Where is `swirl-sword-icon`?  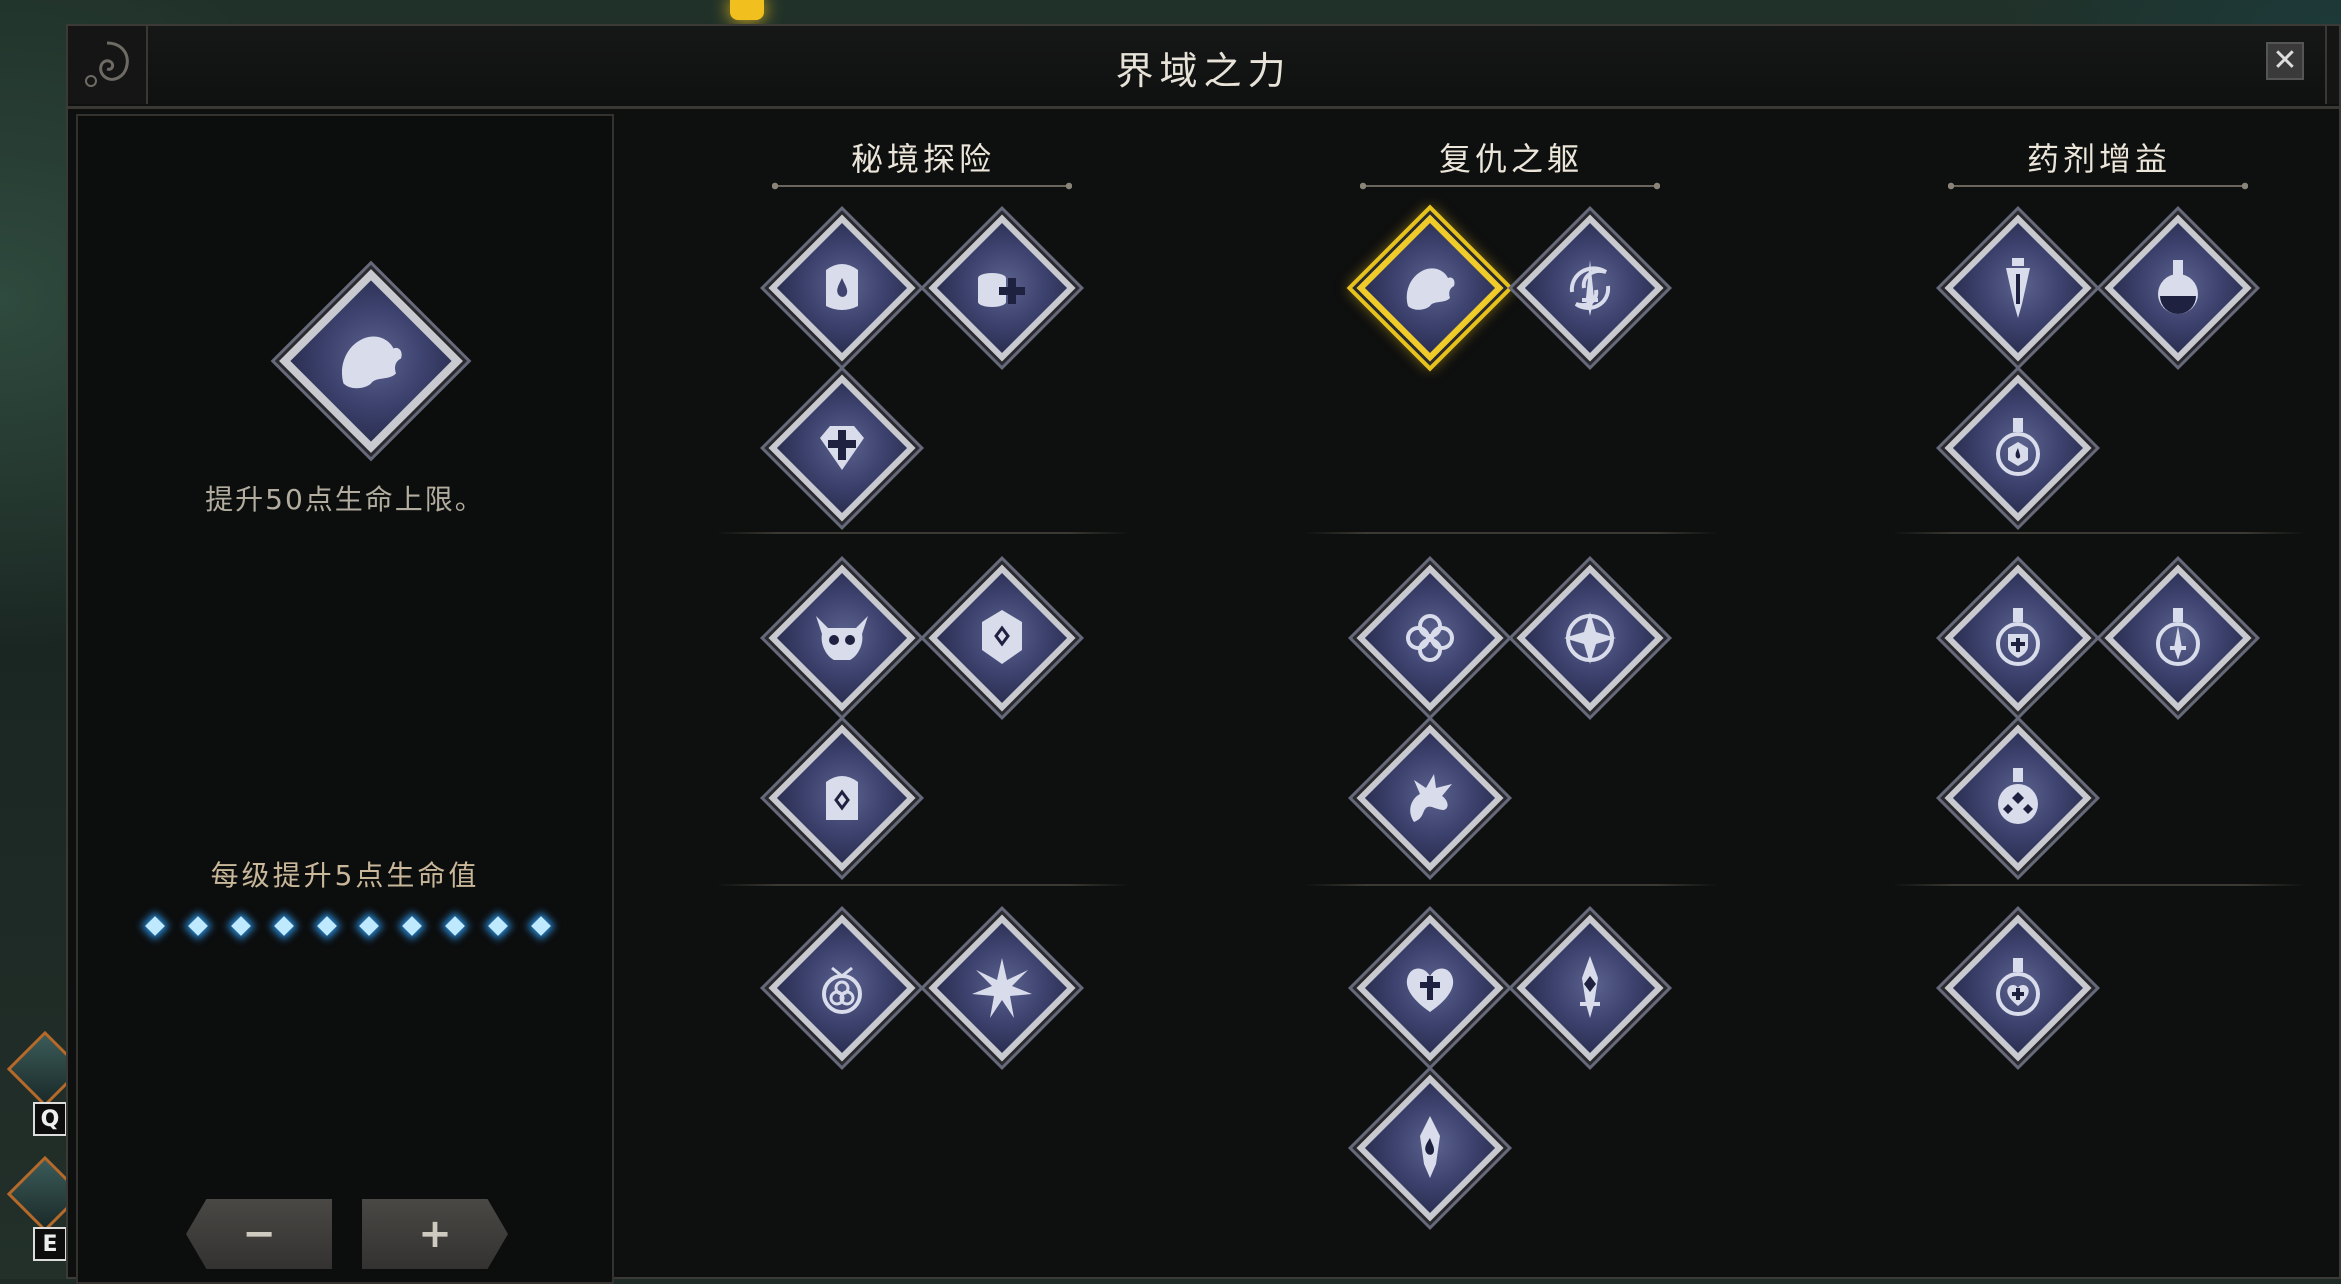 swirl-sword-icon is located at coordinates (1590, 288).